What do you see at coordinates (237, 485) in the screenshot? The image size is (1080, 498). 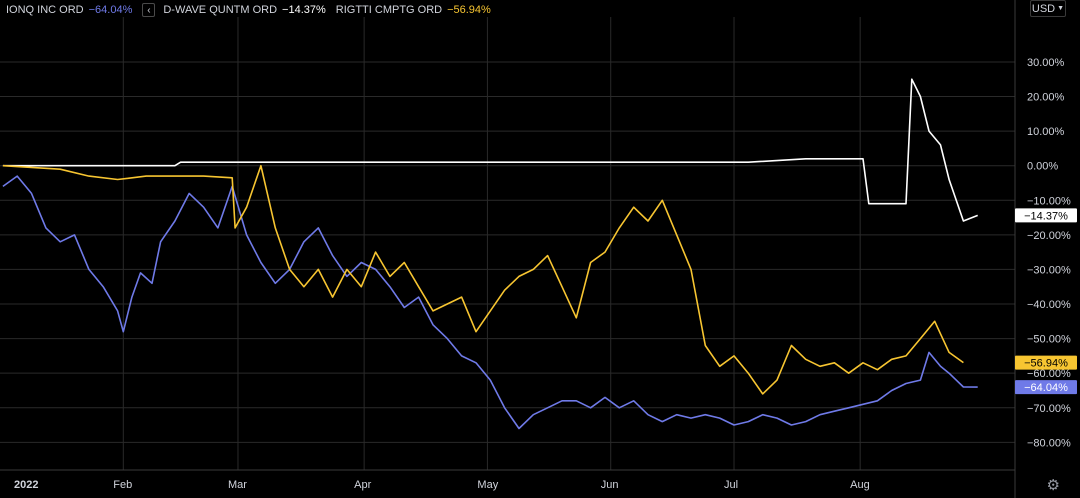 I see `x-tick-label: Mar` at bounding box center [237, 485].